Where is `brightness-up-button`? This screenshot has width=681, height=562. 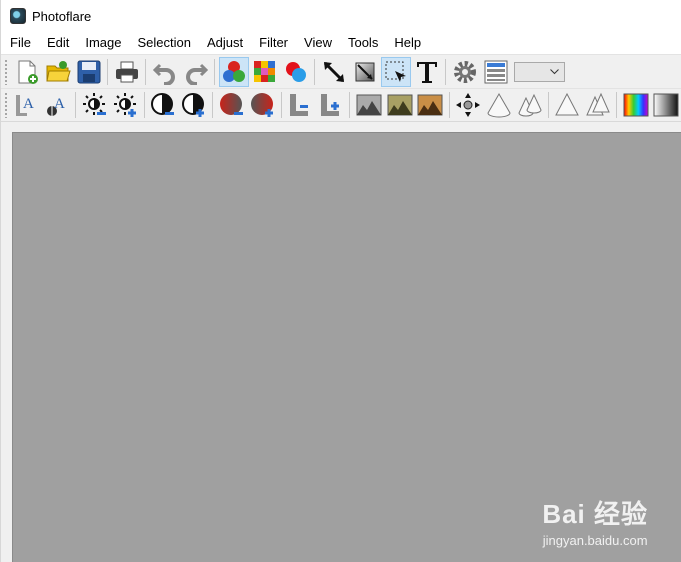 brightness-up-button is located at coordinates (126, 105).